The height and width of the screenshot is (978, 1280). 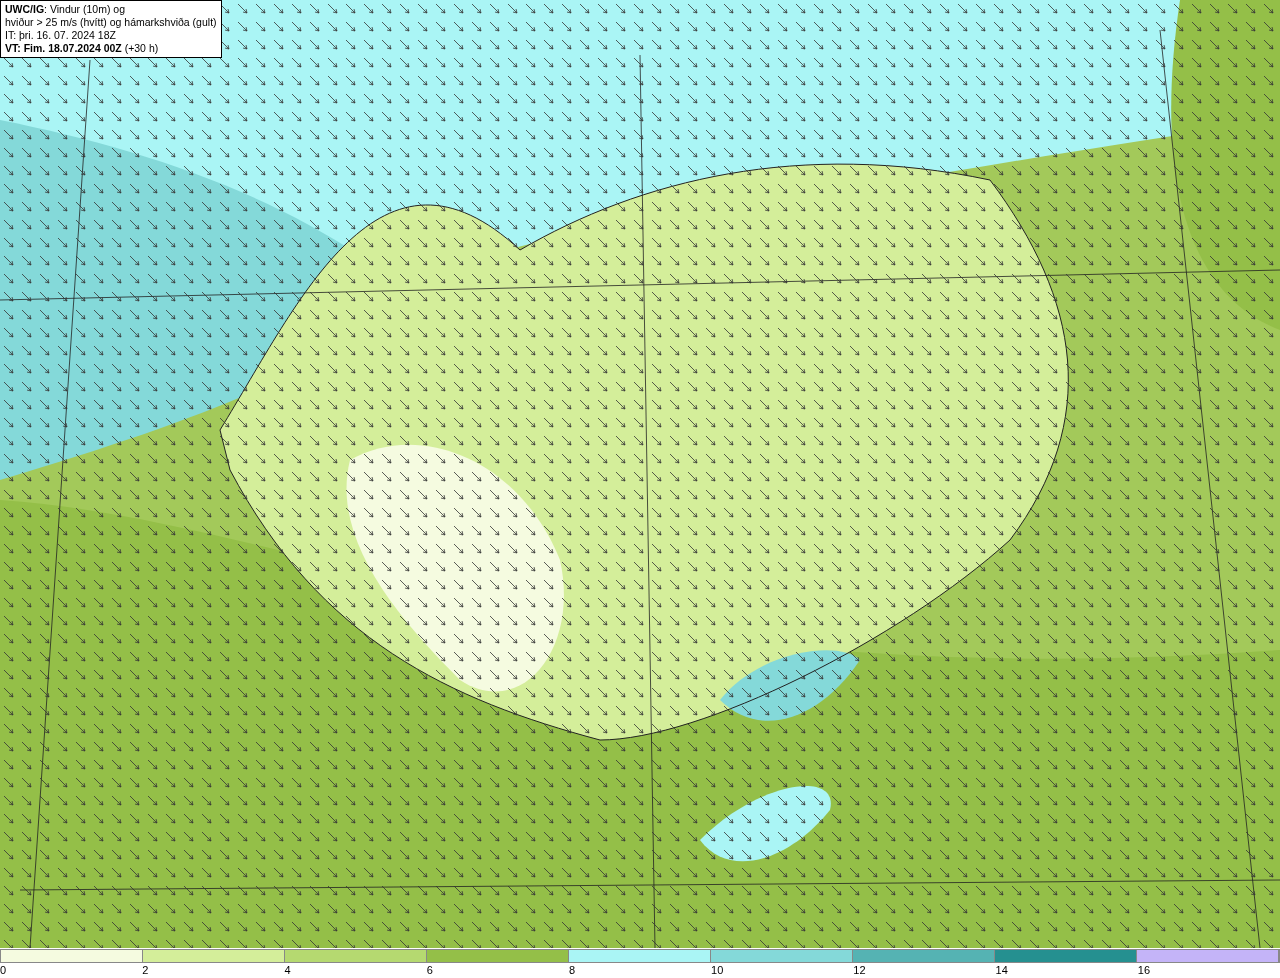 I want to click on legend-tick-label: 8, so click(x=571, y=970).